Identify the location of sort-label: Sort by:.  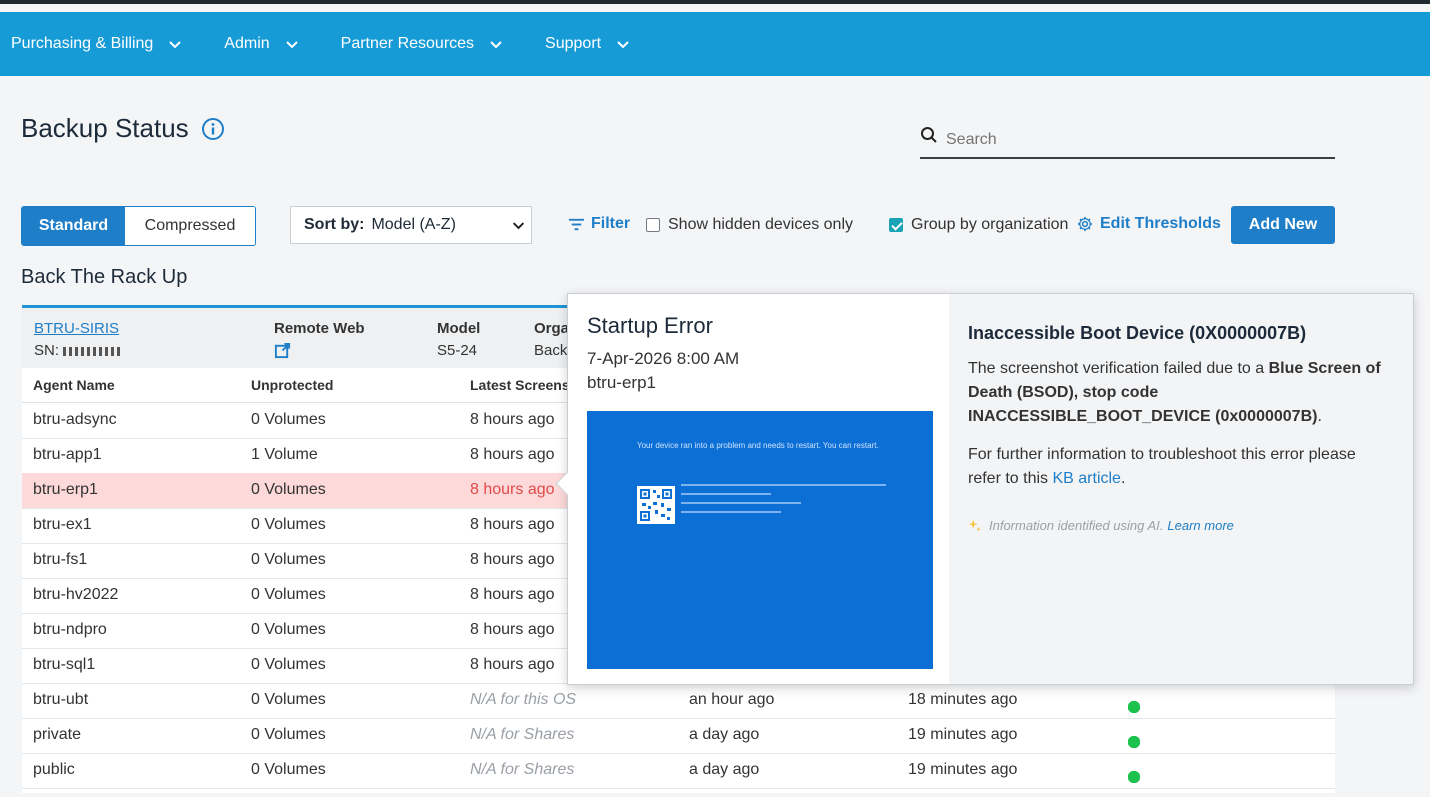
(334, 224).